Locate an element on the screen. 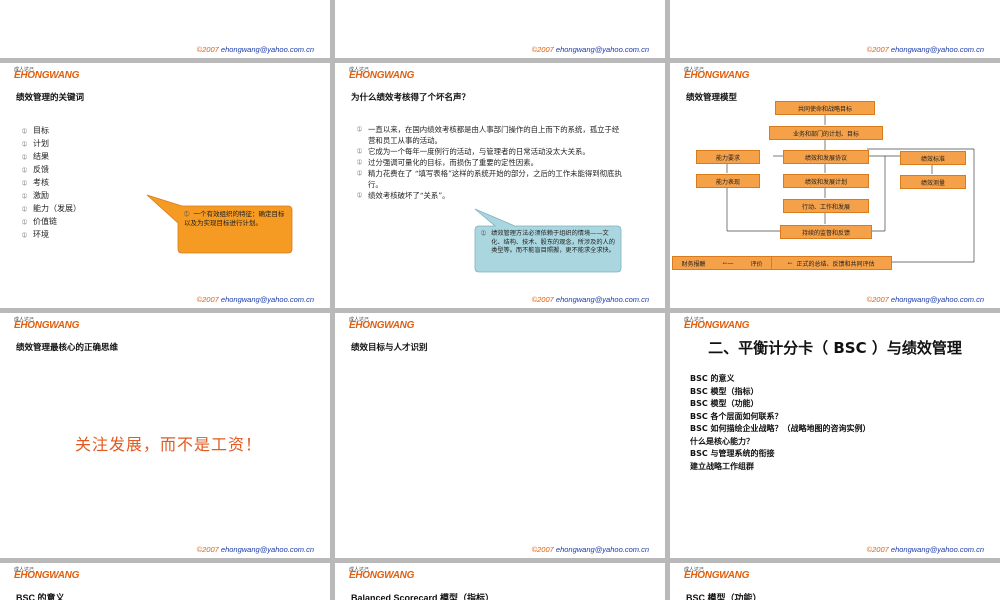  box-perf-measure: 绩效测量 is located at coordinates (933, 182).